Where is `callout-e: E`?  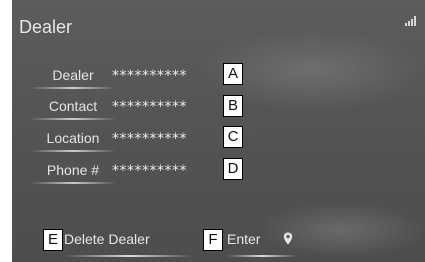
callout-e: E is located at coordinates (53, 240).